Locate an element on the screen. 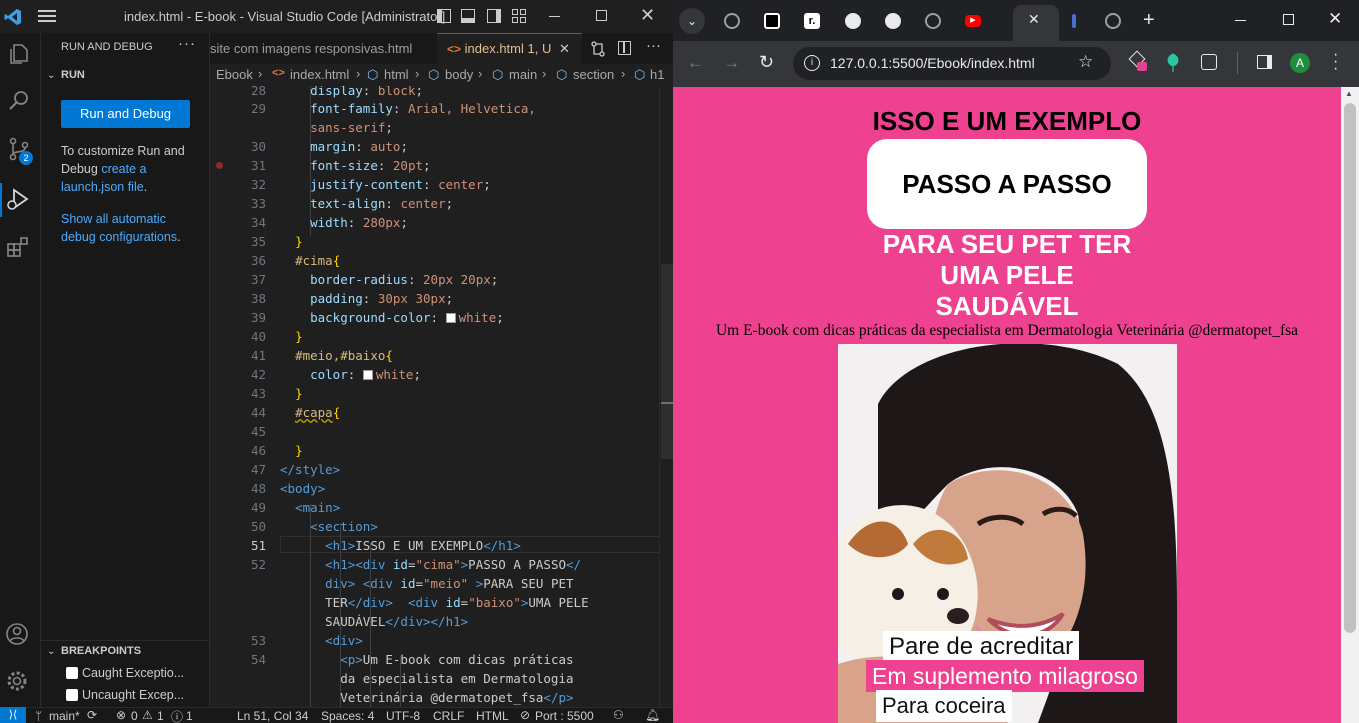 Image resolution: width=1359 pixels, height=723 pixels. new-tab-icon: + is located at coordinates (1149, 20).